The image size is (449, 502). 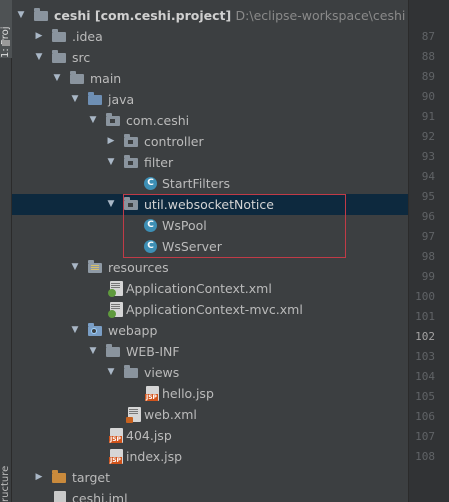 What do you see at coordinates (138, 267) in the screenshot?
I see `tree-item-label: resources` at bounding box center [138, 267].